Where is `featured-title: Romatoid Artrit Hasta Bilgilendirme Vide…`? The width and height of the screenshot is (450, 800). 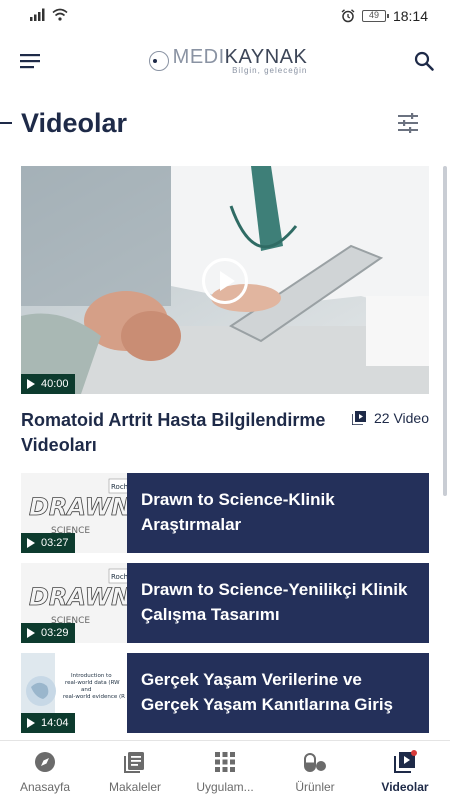 featured-title: Romatoid Artrit Hasta Bilgilendirme Vide… is located at coordinates (181, 433).